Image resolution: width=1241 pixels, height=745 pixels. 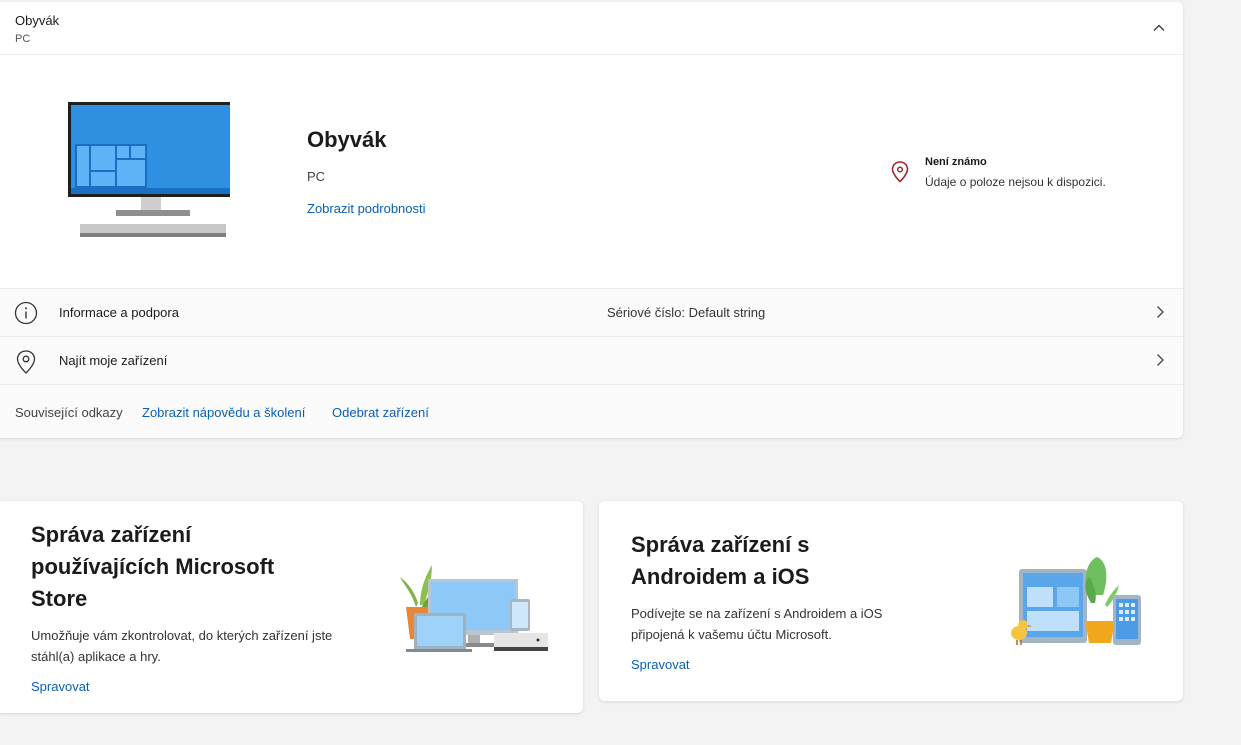 I want to click on device-header-subtitle: PC, so click(x=23, y=39).